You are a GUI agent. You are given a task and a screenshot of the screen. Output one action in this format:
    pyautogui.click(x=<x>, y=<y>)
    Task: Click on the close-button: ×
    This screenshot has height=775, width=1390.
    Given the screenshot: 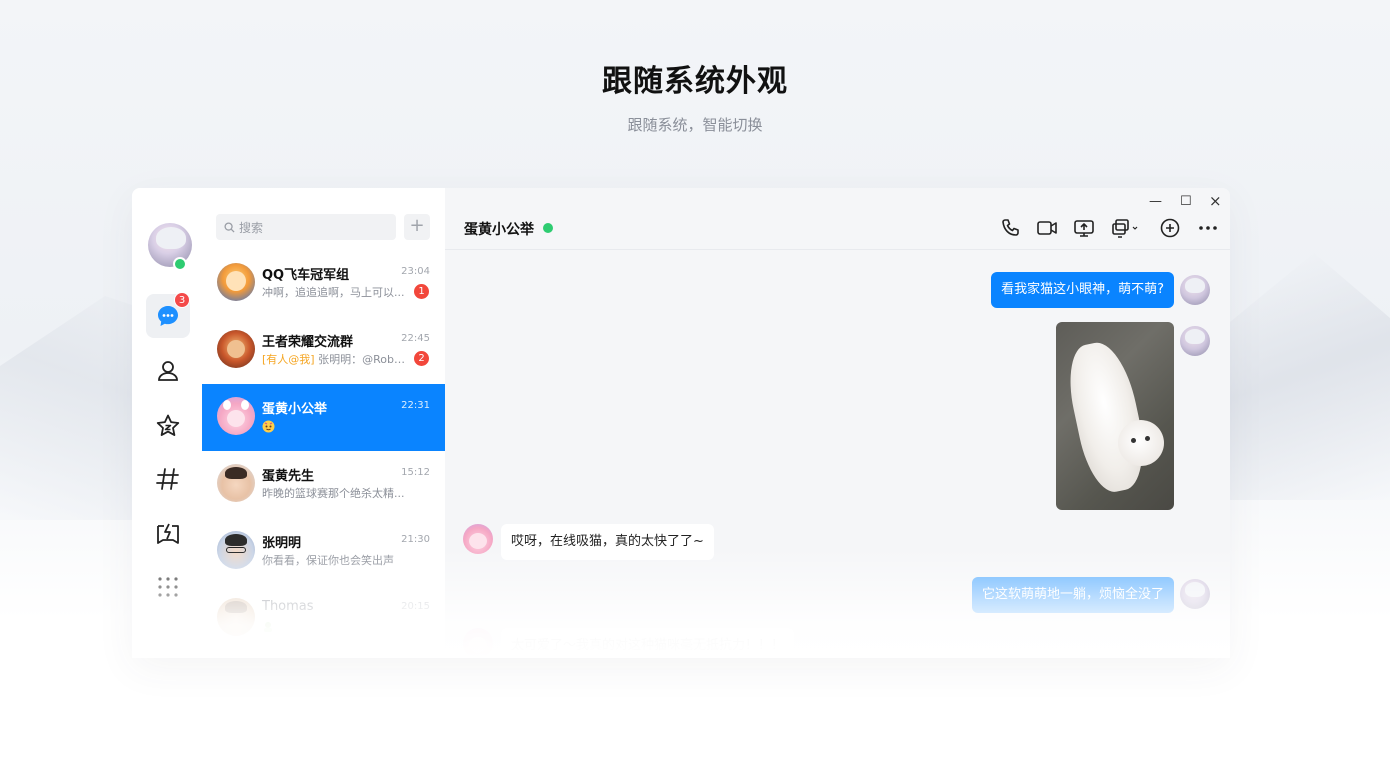 What is the action you would take?
    pyautogui.click(x=1215, y=201)
    